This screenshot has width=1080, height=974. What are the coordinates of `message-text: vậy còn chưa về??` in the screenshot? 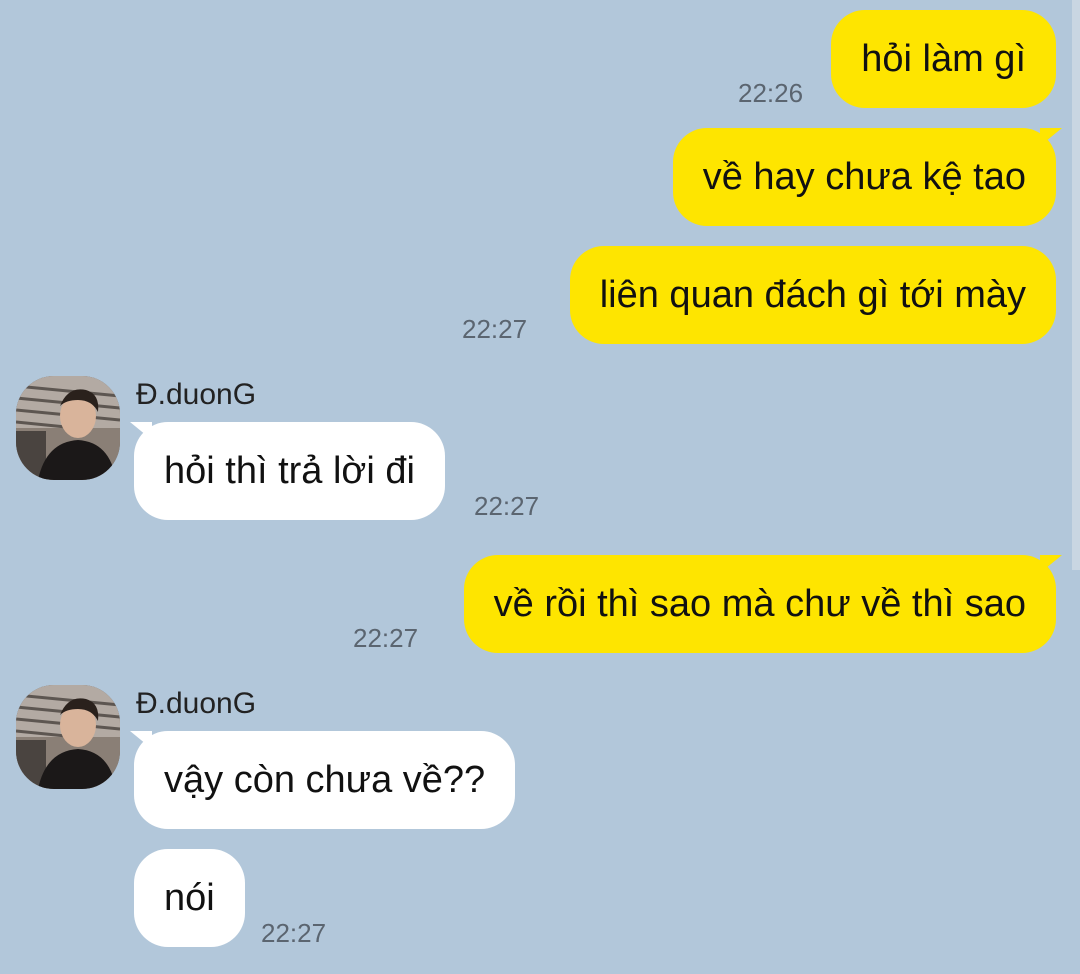 It's located at (325, 780).